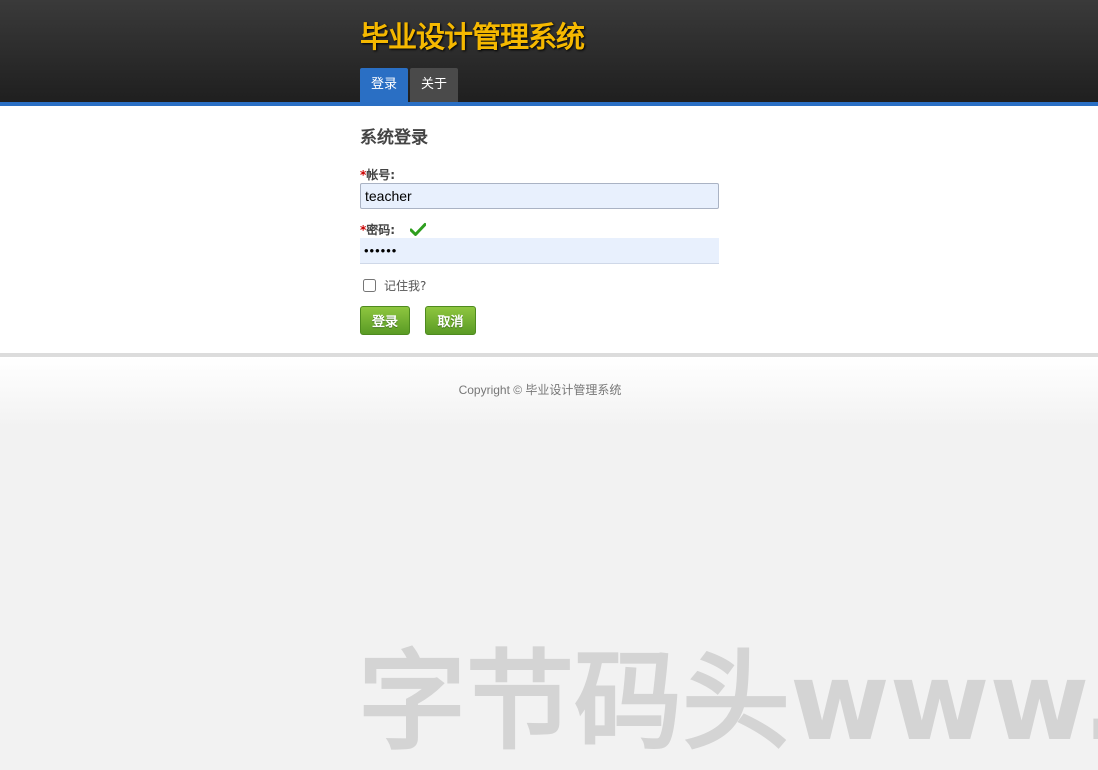 This screenshot has width=1098, height=770. What do you see at coordinates (540, 390) in the screenshot?
I see `copyright-text: Copyright © 毕业设计管理系统` at bounding box center [540, 390].